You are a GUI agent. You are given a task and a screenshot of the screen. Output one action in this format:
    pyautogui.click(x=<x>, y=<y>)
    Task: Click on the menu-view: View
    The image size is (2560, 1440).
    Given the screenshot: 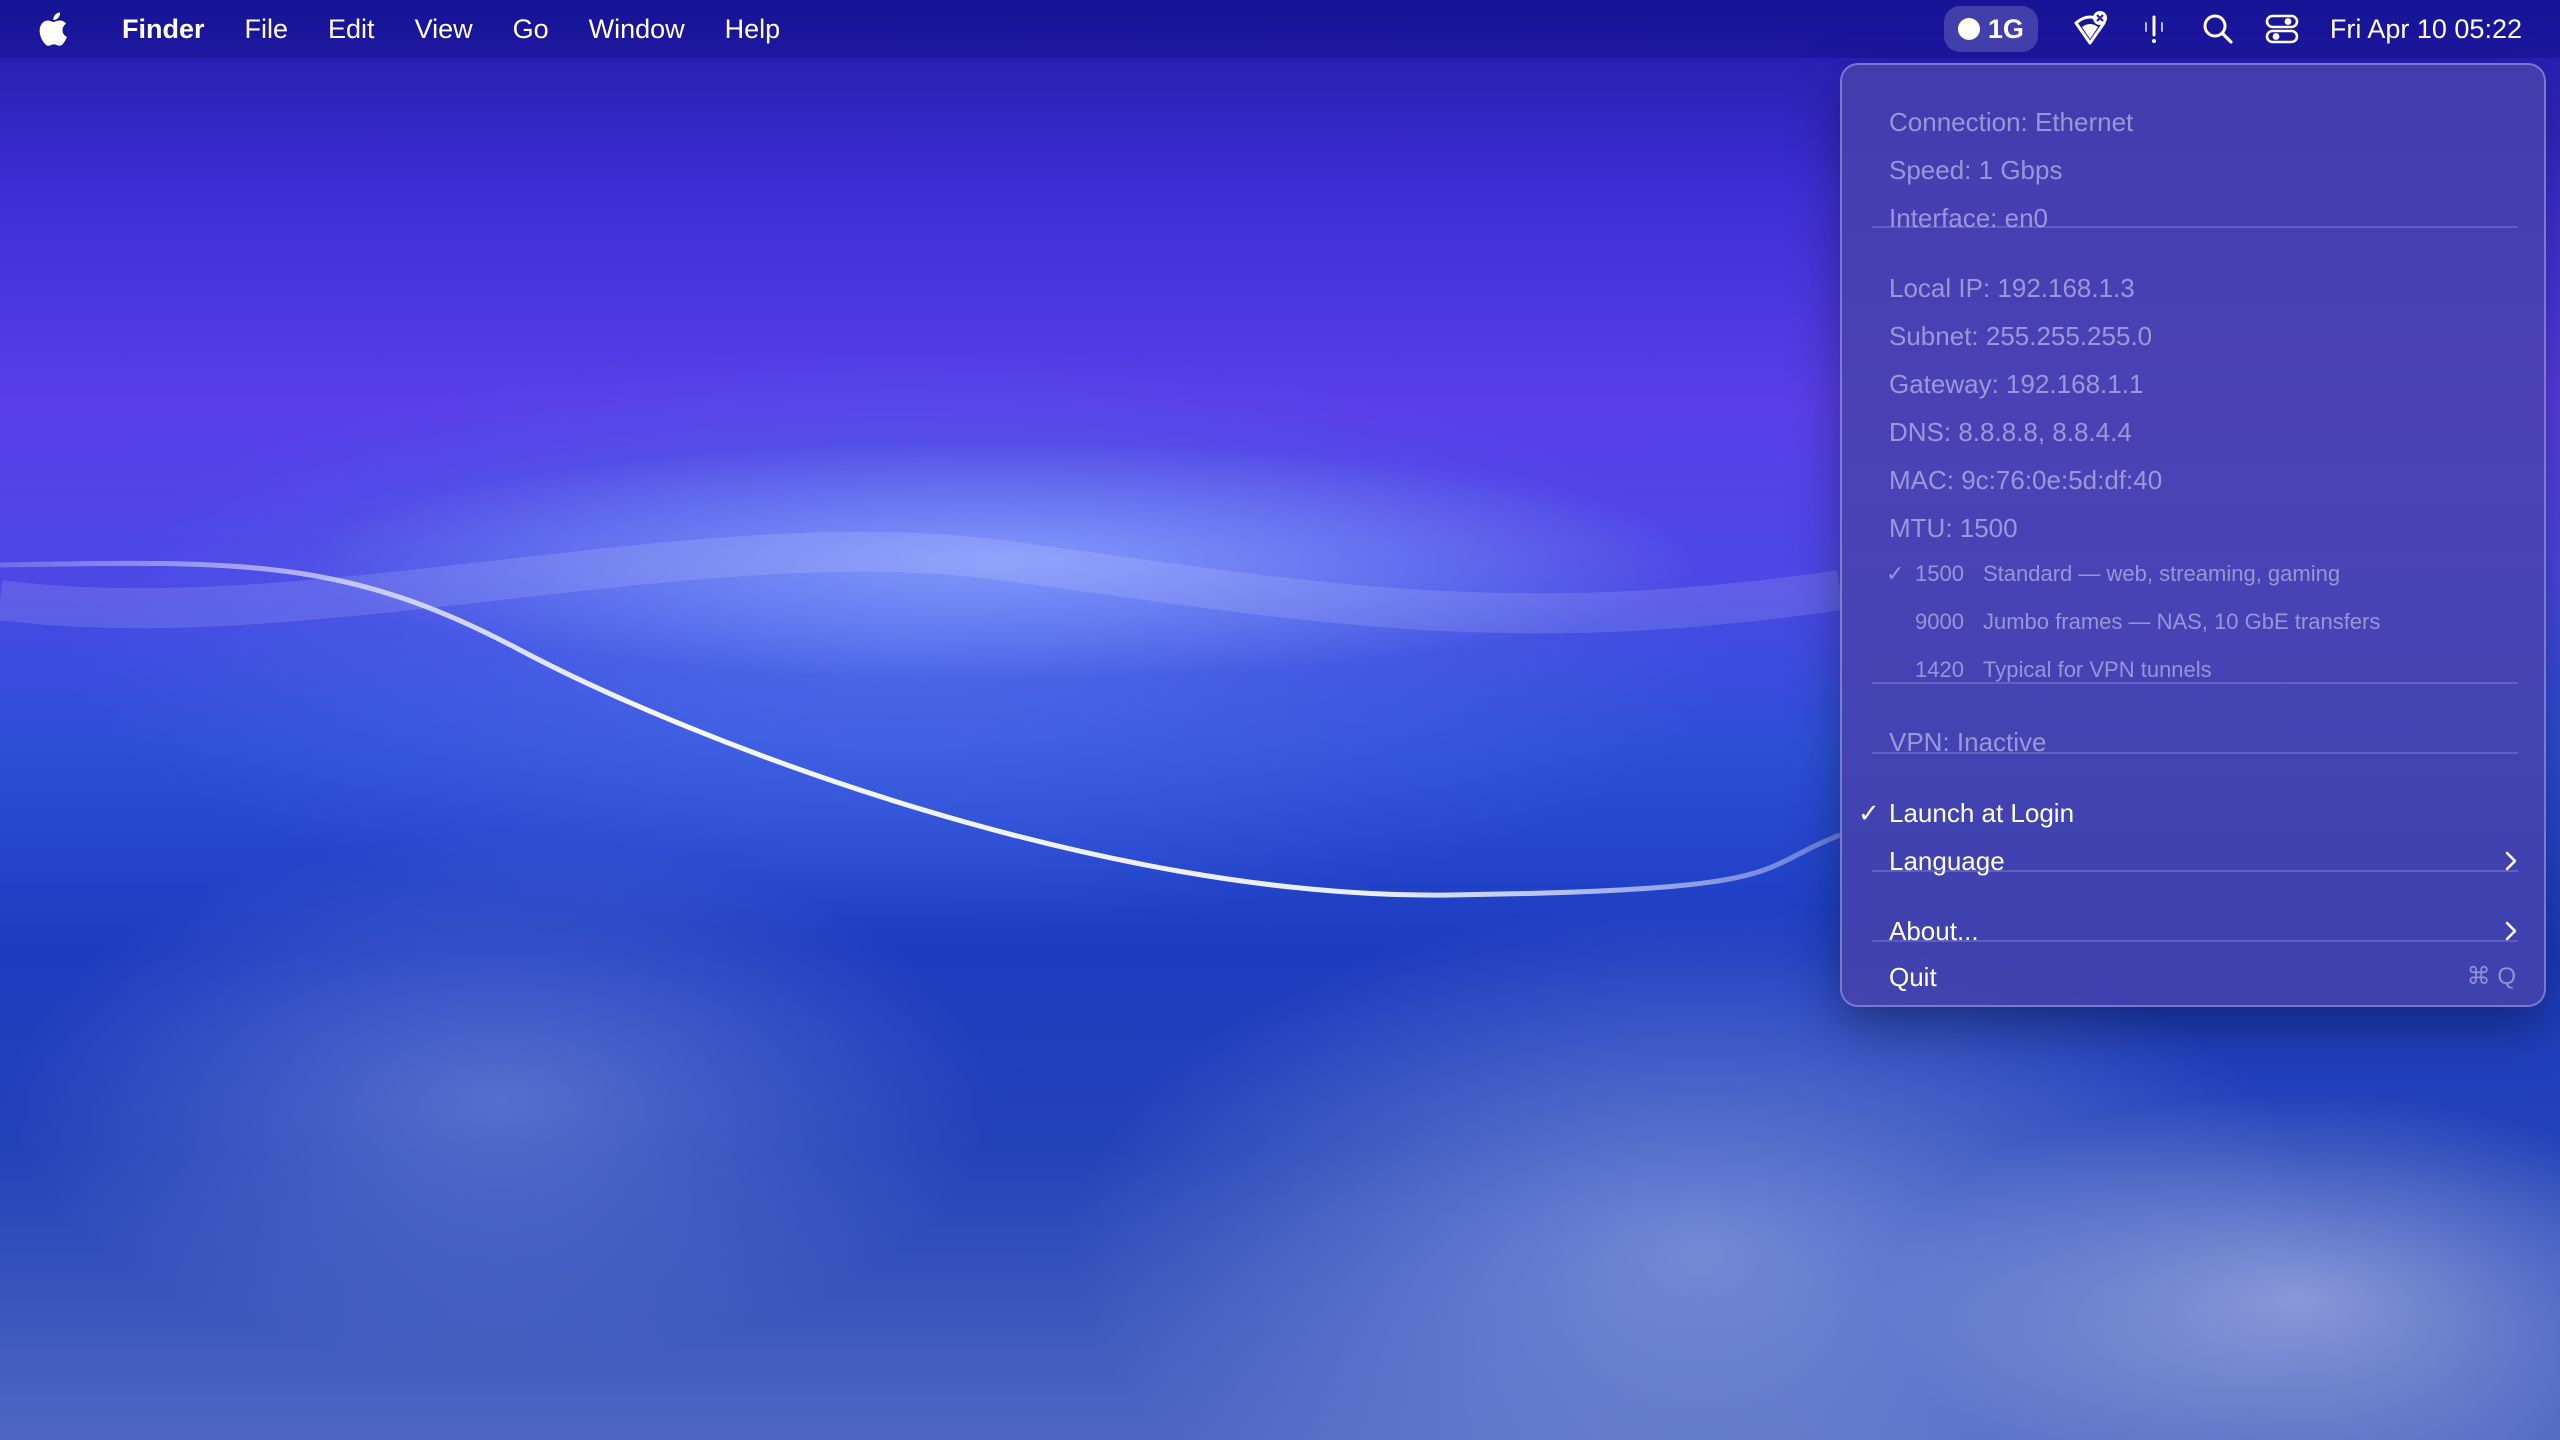 What is the action you would take?
    pyautogui.click(x=444, y=29)
    